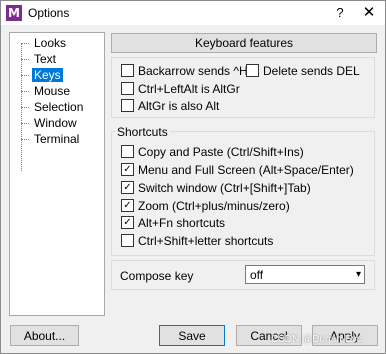 This screenshot has height=354, width=386. I want to click on title-bar: M Options ? ✕, so click(193, 13).